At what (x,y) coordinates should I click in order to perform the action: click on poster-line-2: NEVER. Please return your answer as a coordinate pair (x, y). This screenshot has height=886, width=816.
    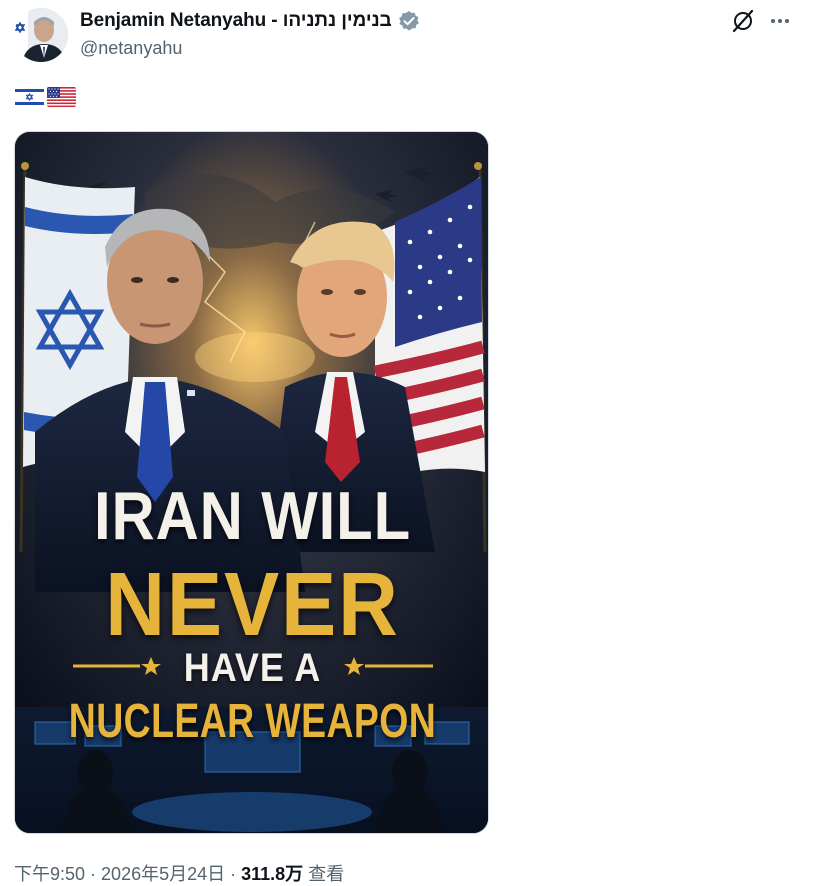
    Looking at the image, I should click on (252, 605).